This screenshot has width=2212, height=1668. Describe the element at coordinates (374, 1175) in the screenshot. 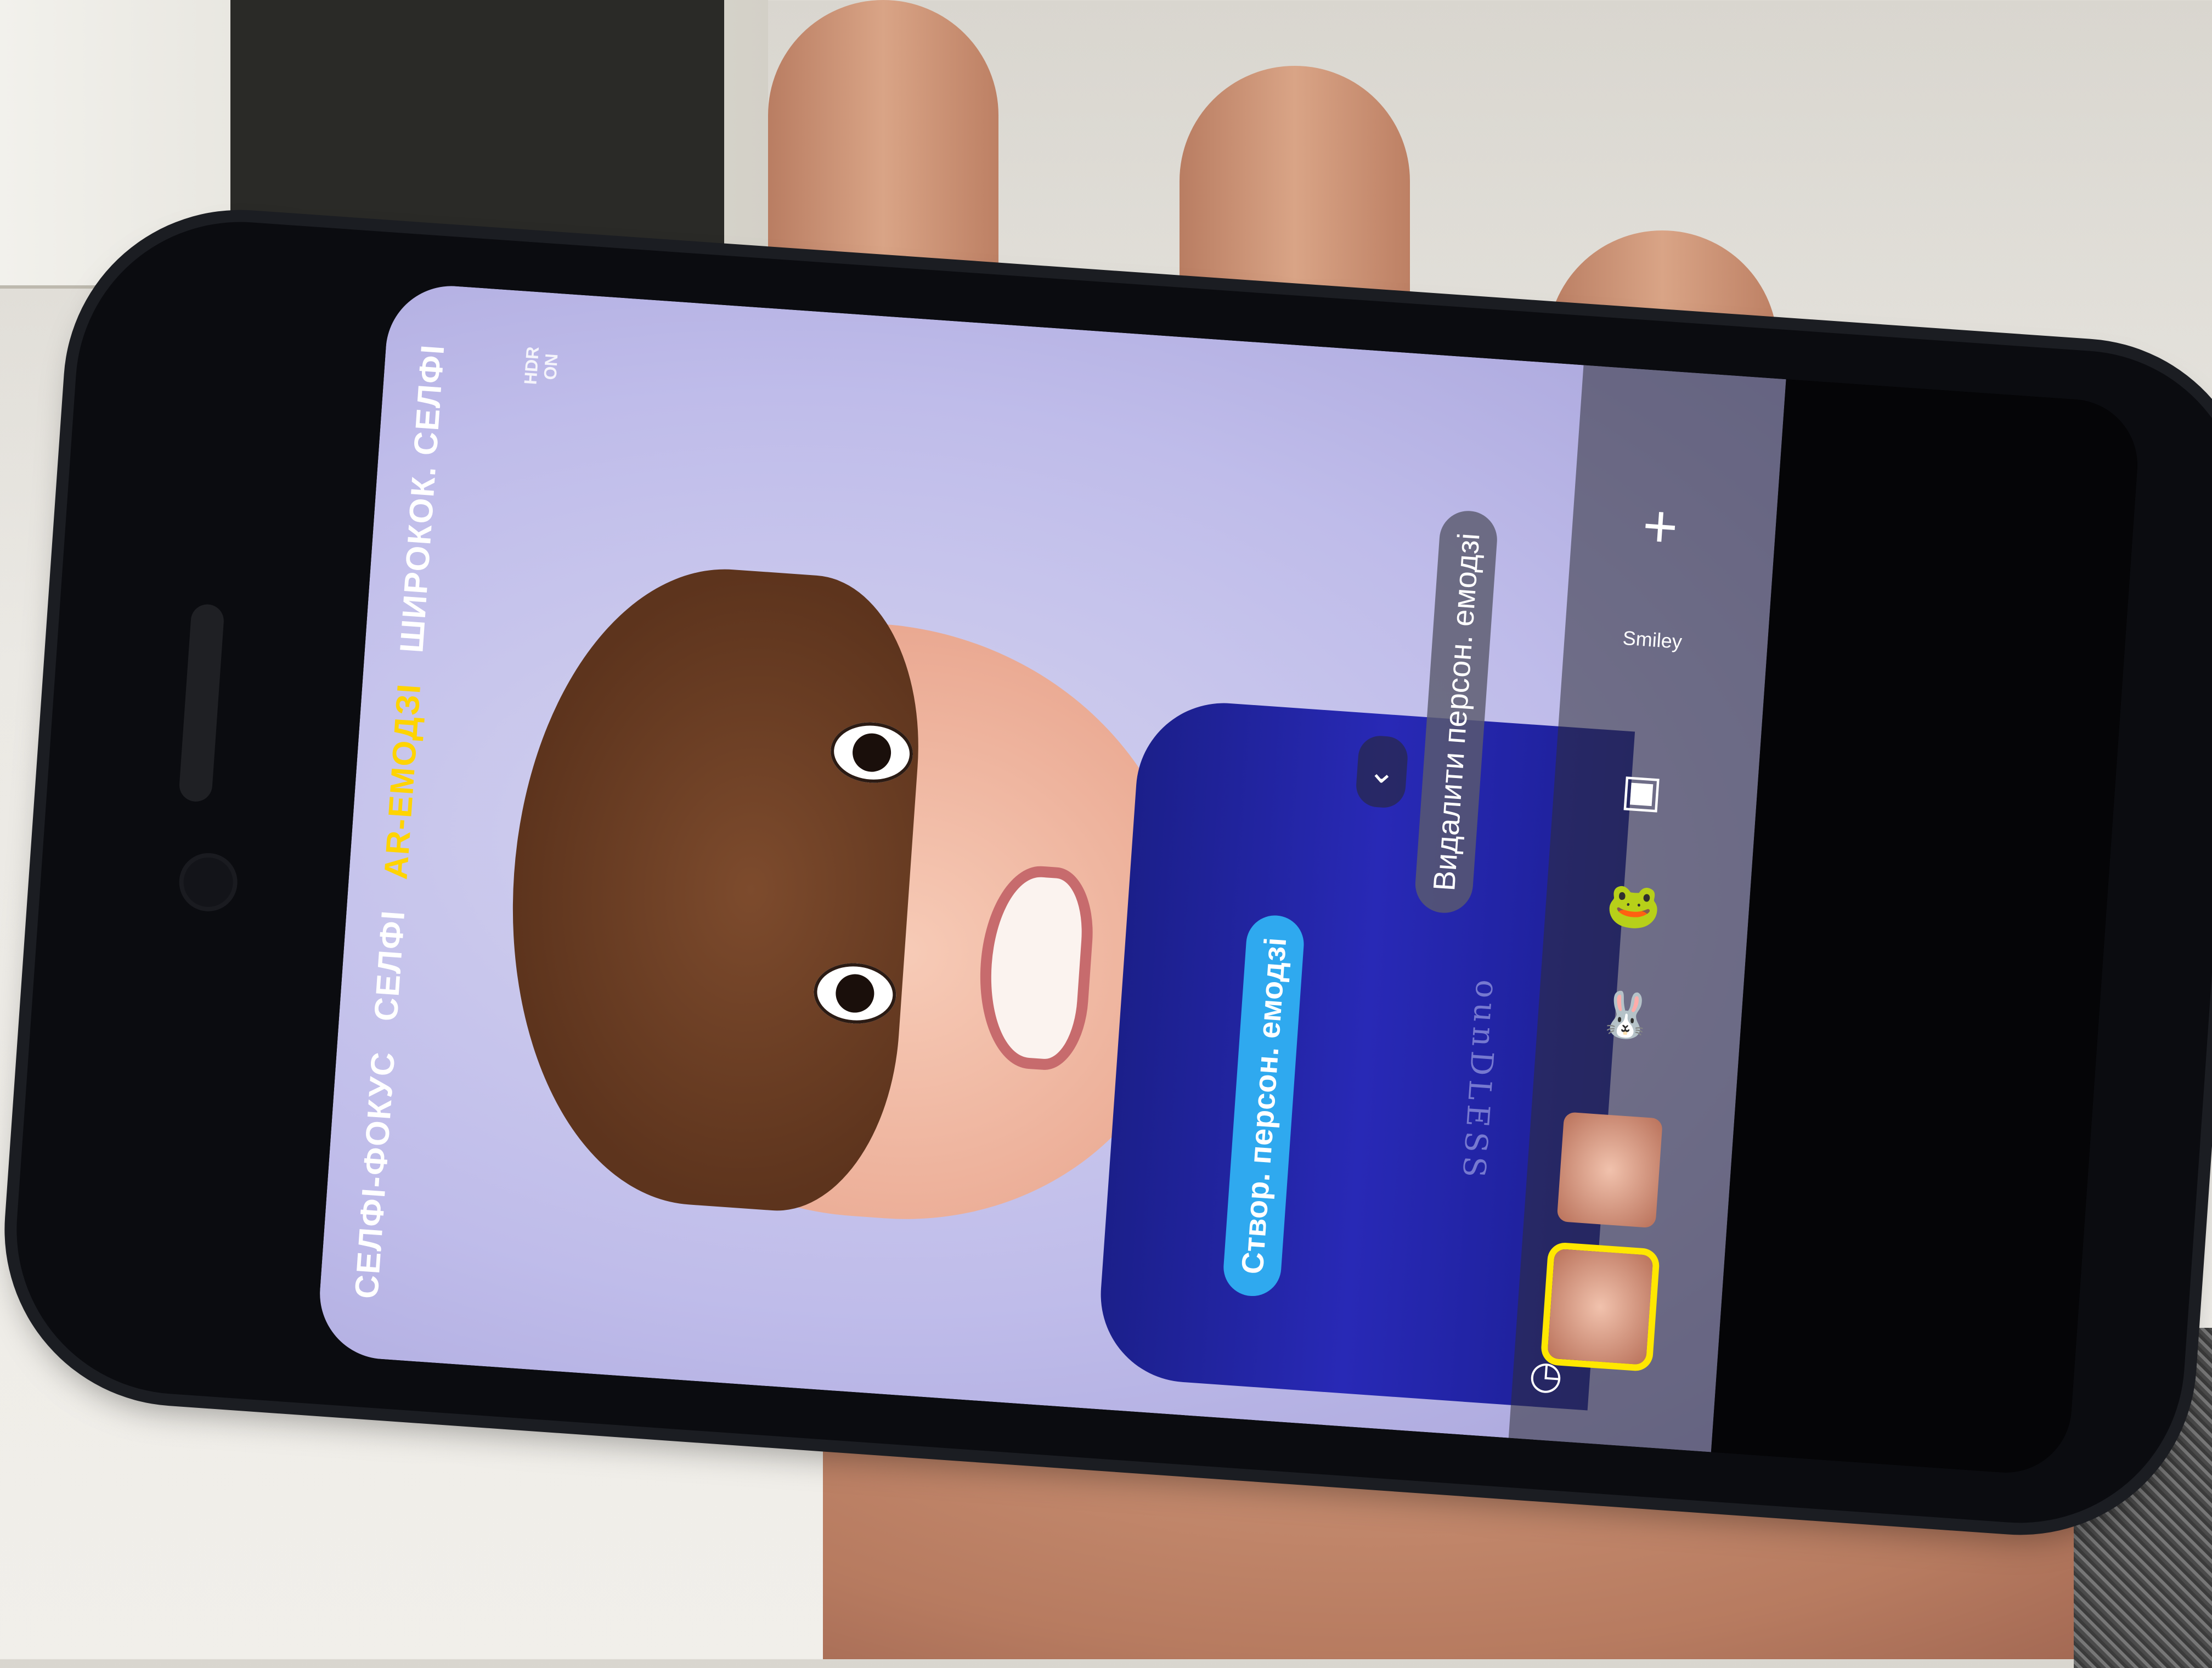

I see `mode-selfie-focus: СЕЛФІ-ФОКУС` at that location.